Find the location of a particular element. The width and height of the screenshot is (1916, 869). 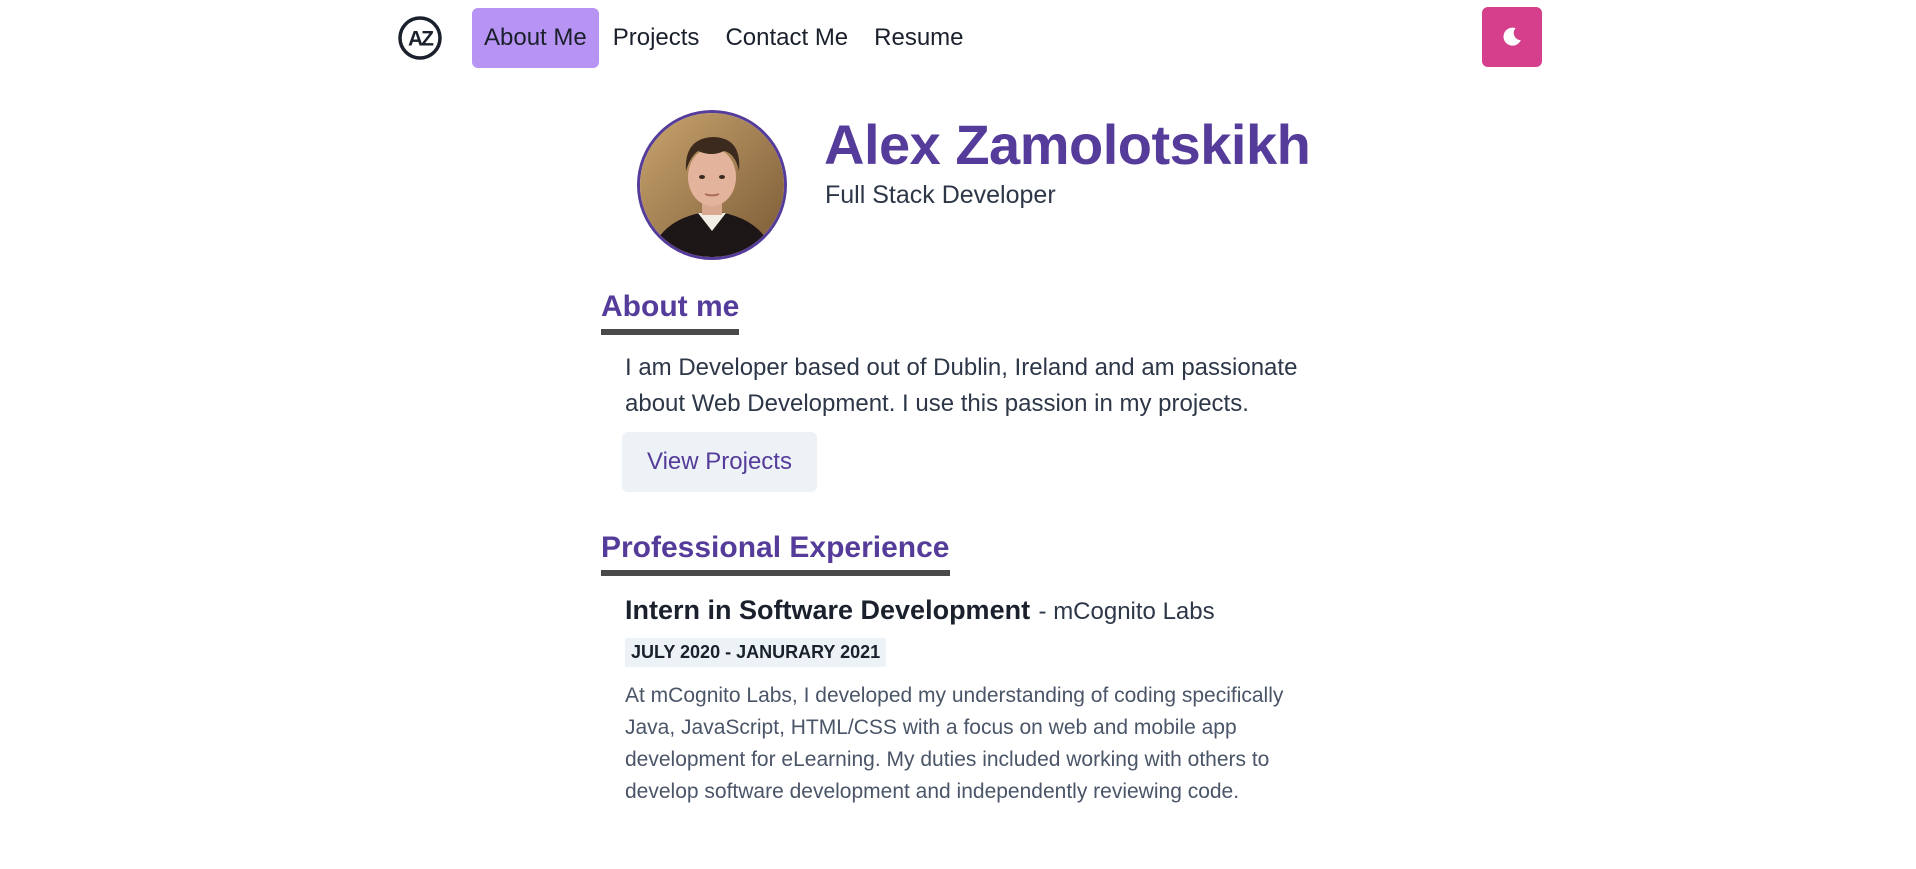

view-projects-button: View Projects is located at coordinates (719, 462).